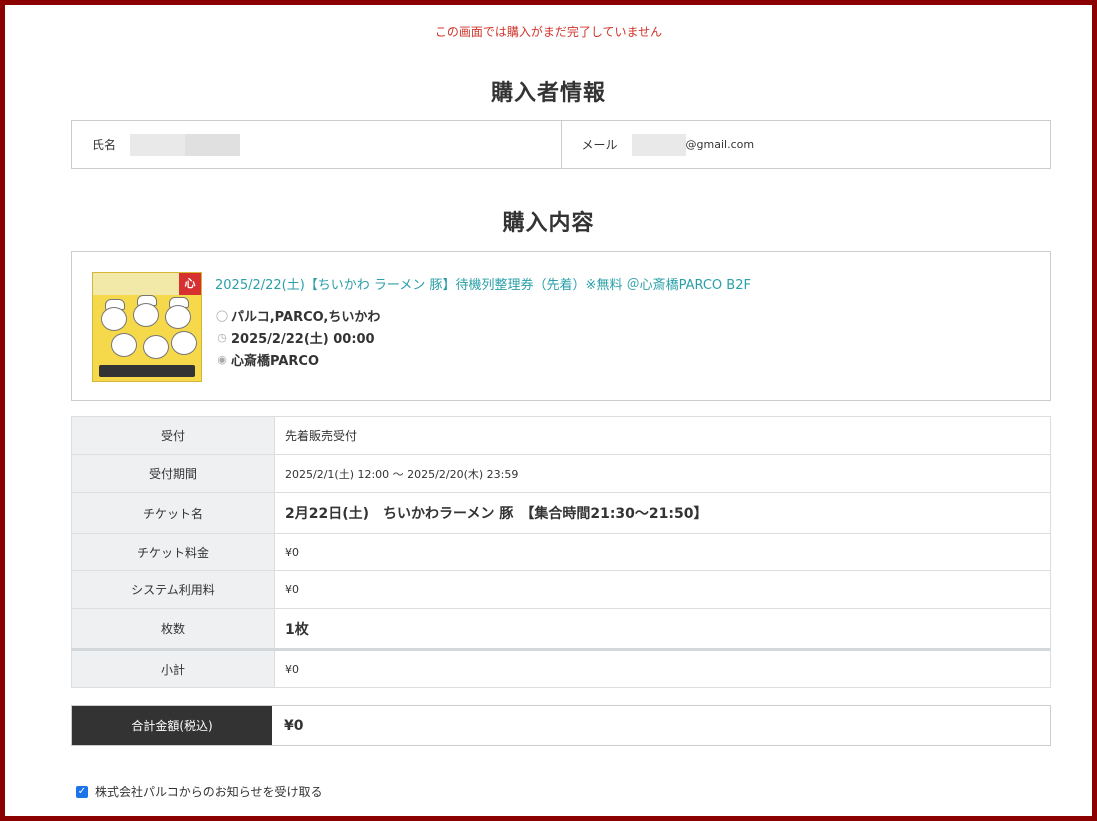 The height and width of the screenshot is (821, 1097). Describe the element at coordinates (173, 513) in the screenshot. I see `row-label: チケット名` at that location.